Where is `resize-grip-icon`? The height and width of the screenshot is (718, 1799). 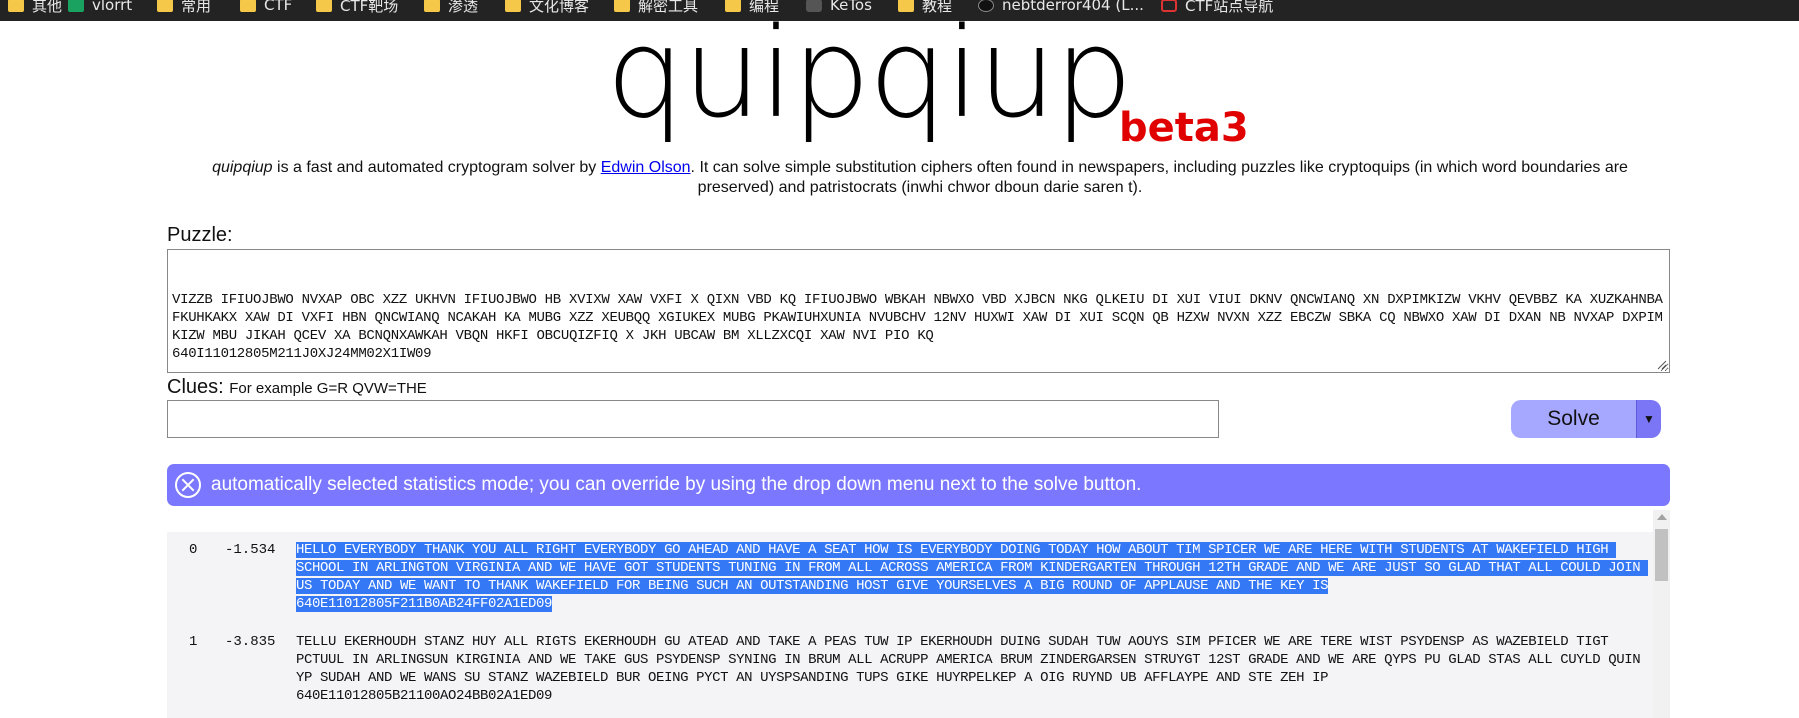
resize-grip-icon is located at coordinates (1662, 365).